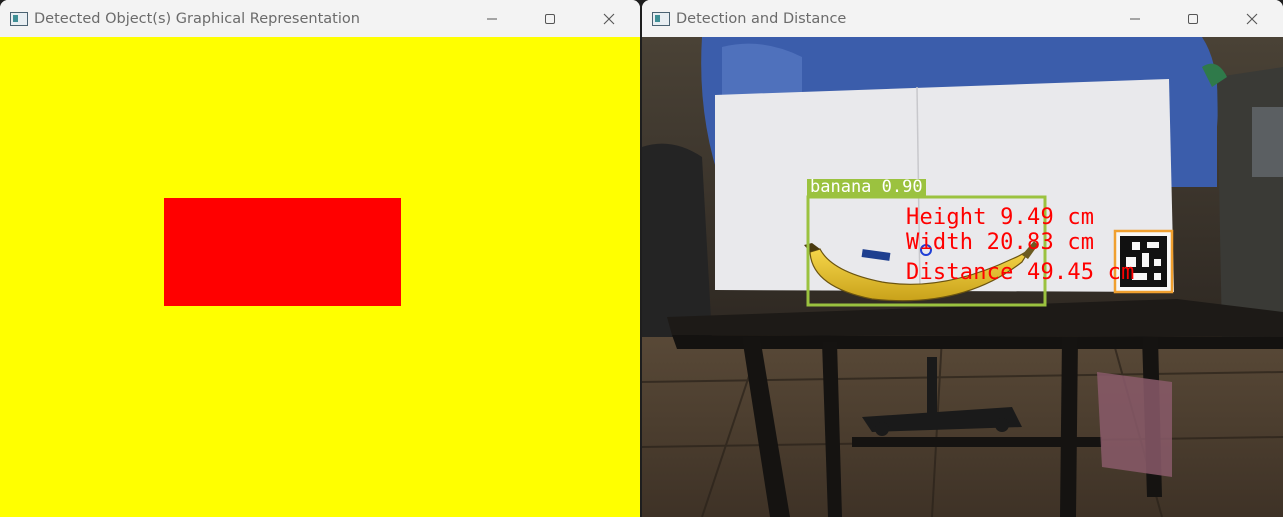  What do you see at coordinates (677, 240) in the screenshot?
I see `chair-left` at bounding box center [677, 240].